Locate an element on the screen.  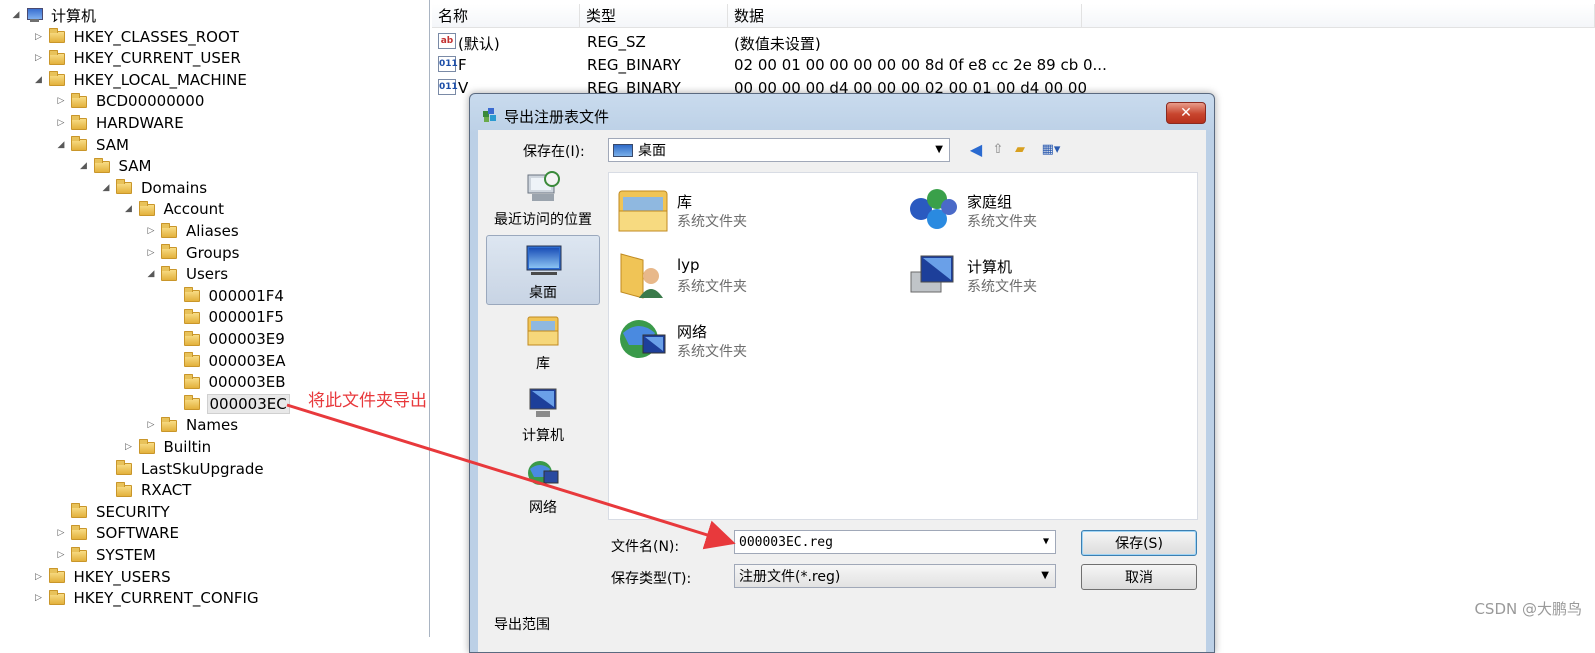
tree-node: ▷ HARDWARE is located at coordinates (120, 123).